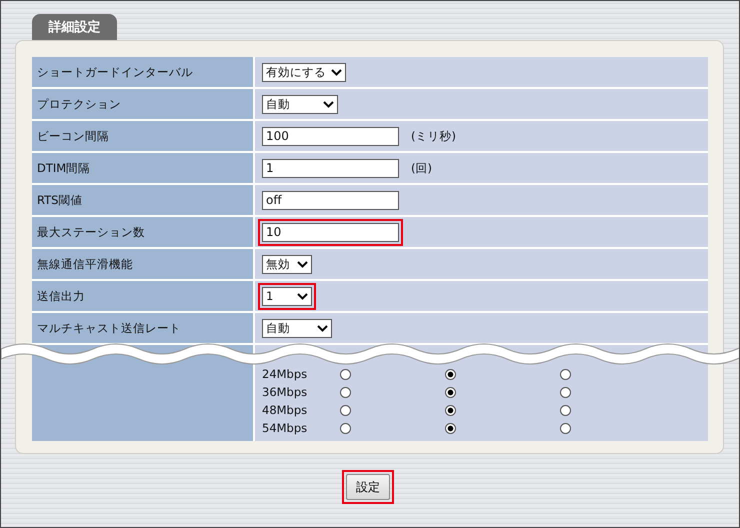 The image size is (740, 528). I want to click on setting-label: 最大ステーション数, so click(142, 232).